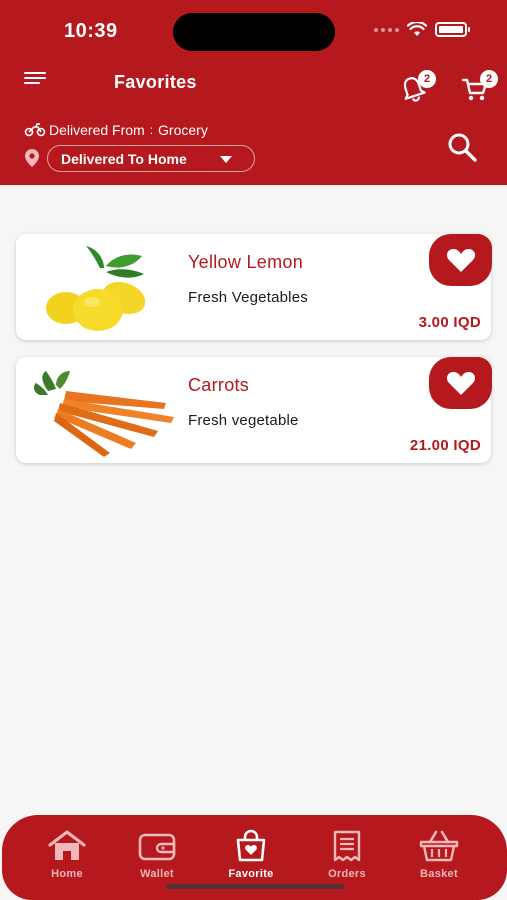  Describe the element at coordinates (96, 288) in the screenshot. I see `lemon-image` at that location.